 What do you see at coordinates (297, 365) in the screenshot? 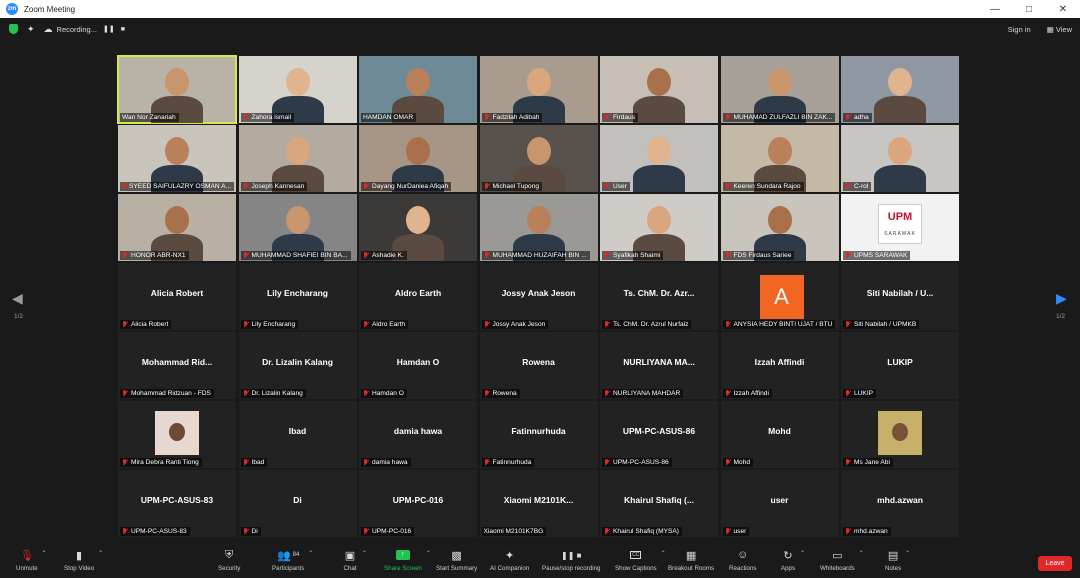
I see `participant-tile: Dr. Lizalin Kalang Dr. Lizalin Kalang` at bounding box center [297, 365].